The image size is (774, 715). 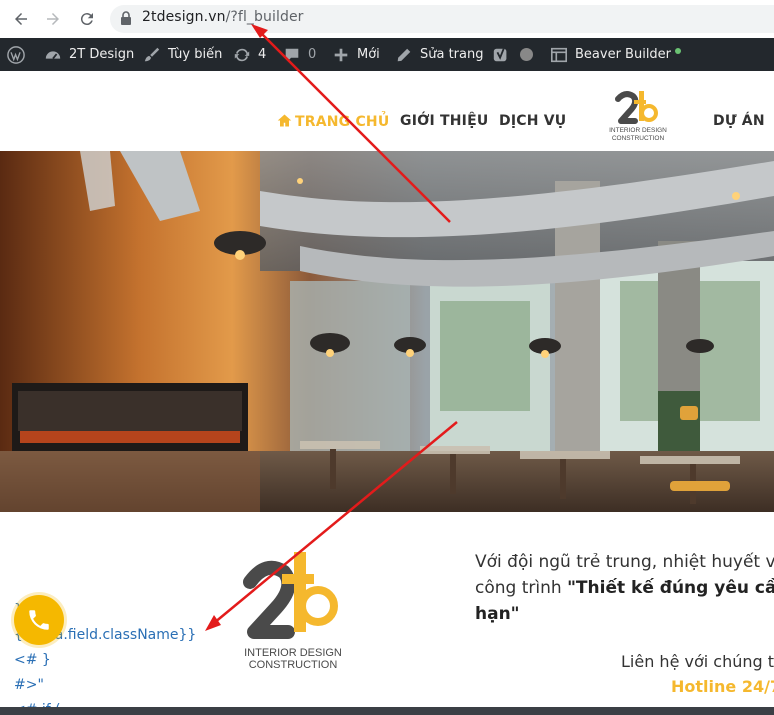 I want to click on phone-icon, so click(x=39, y=620).